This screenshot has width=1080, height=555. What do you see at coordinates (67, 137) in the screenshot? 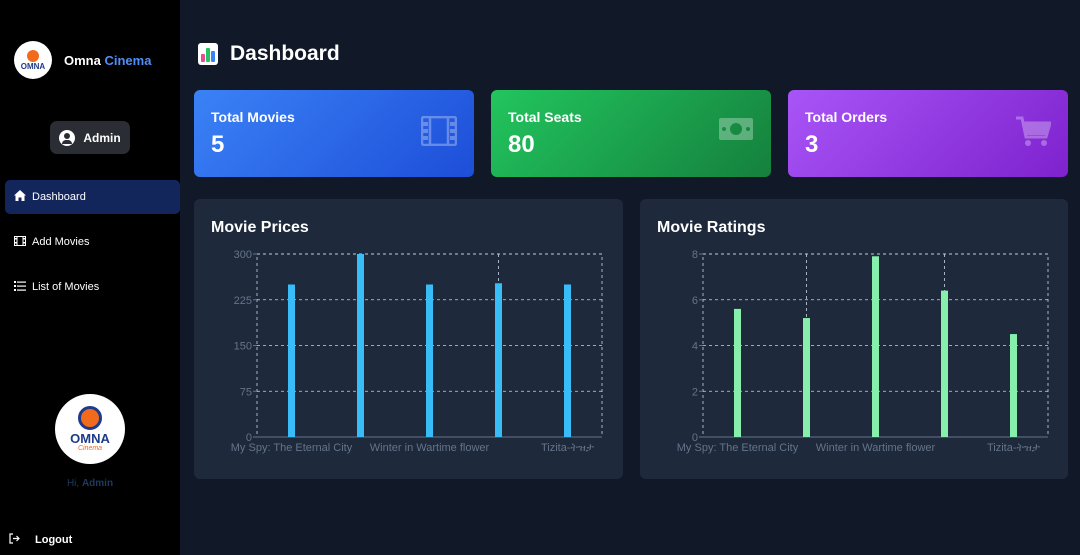
I see `user-circle-icon` at bounding box center [67, 137].